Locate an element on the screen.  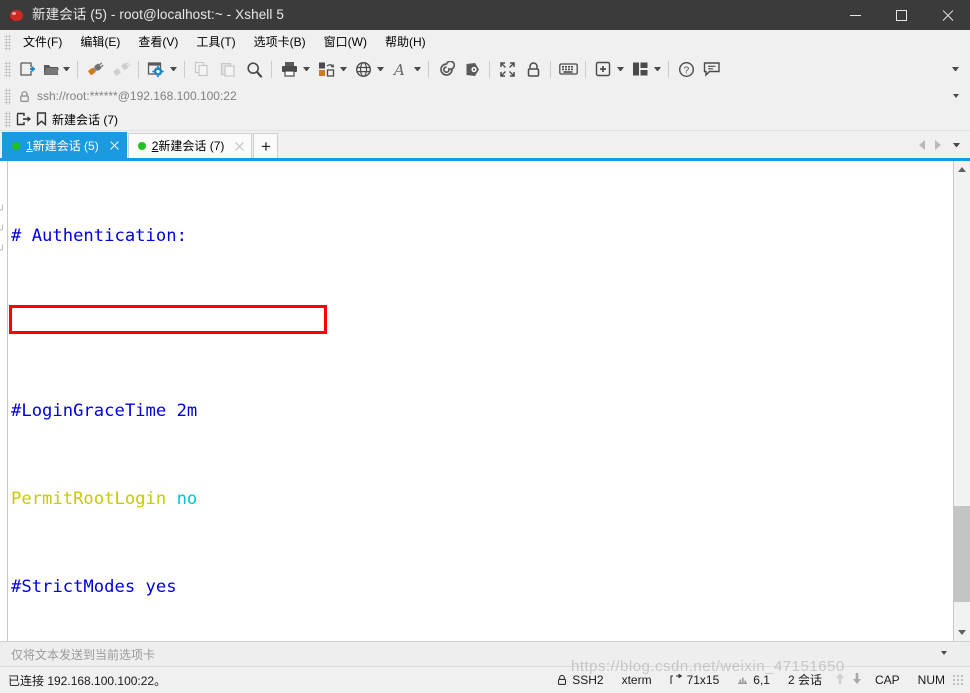
send-to-tab-bar: 仅将文本发送到当前选项卡 is located at coordinates (485, 653).